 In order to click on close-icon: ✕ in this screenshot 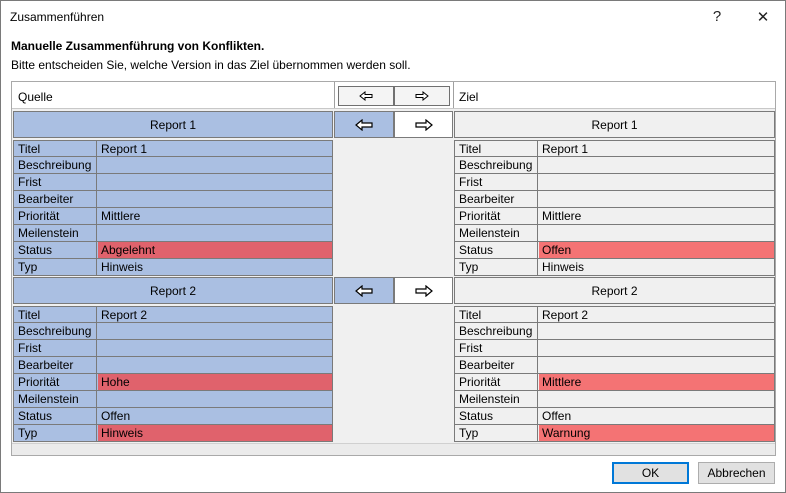, I will do `click(763, 17)`.